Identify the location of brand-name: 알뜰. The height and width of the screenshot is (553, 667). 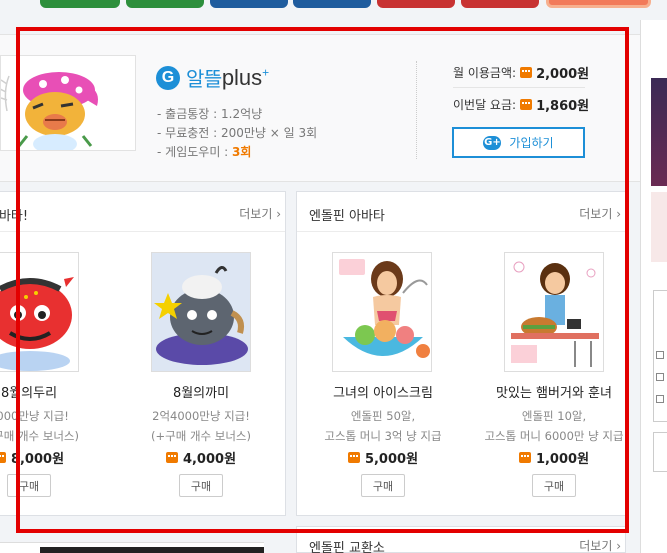
(204, 80).